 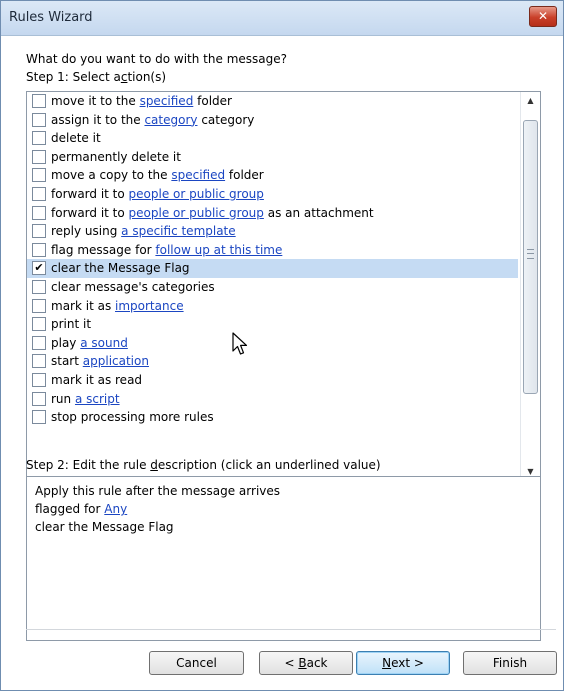 I want to click on action-text-suffix: category, so click(x=226, y=119).